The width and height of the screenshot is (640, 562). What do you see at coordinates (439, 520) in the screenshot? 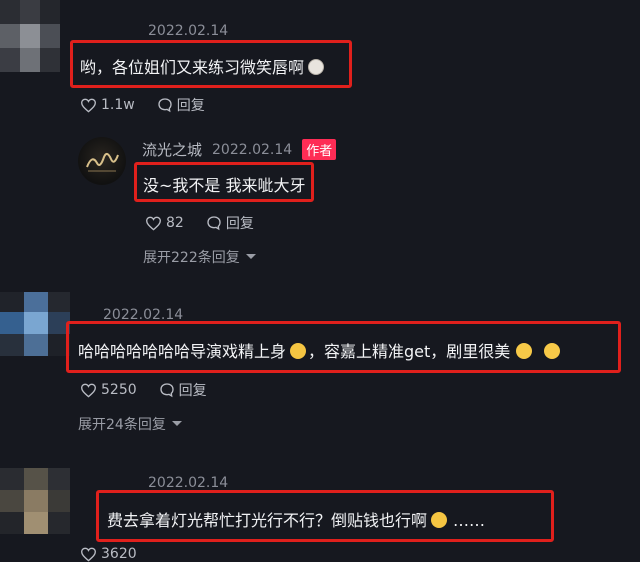
I see `grinning-sweat-emoji` at bounding box center [439, 520].